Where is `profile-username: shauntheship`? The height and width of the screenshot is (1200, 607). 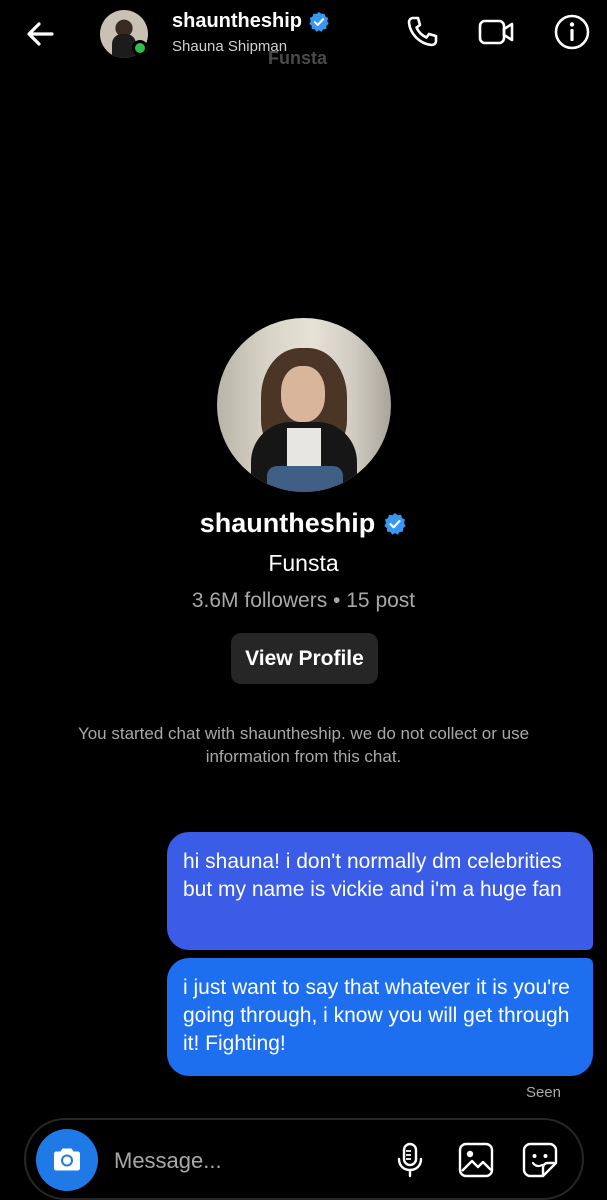
profile-username: shauntheship is located at coordinates (303, 523).